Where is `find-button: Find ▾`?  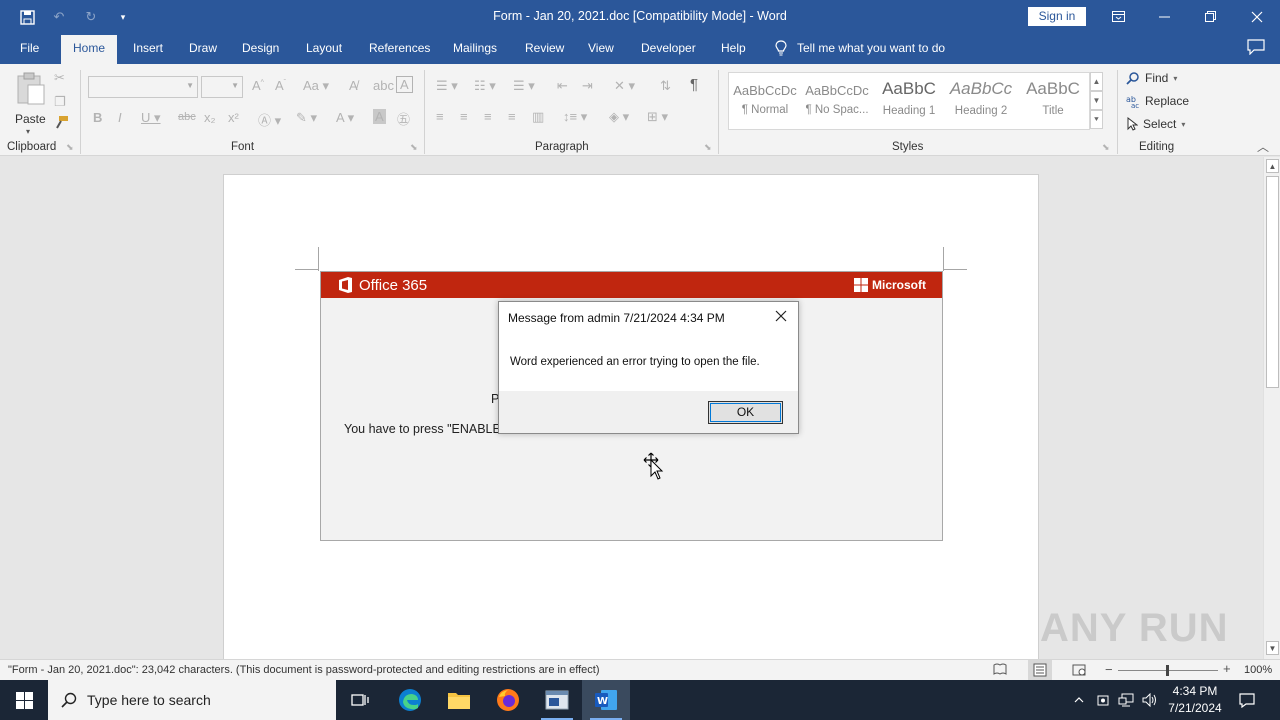
find-button: Find ▾ is located at coordinates (1151, 78).